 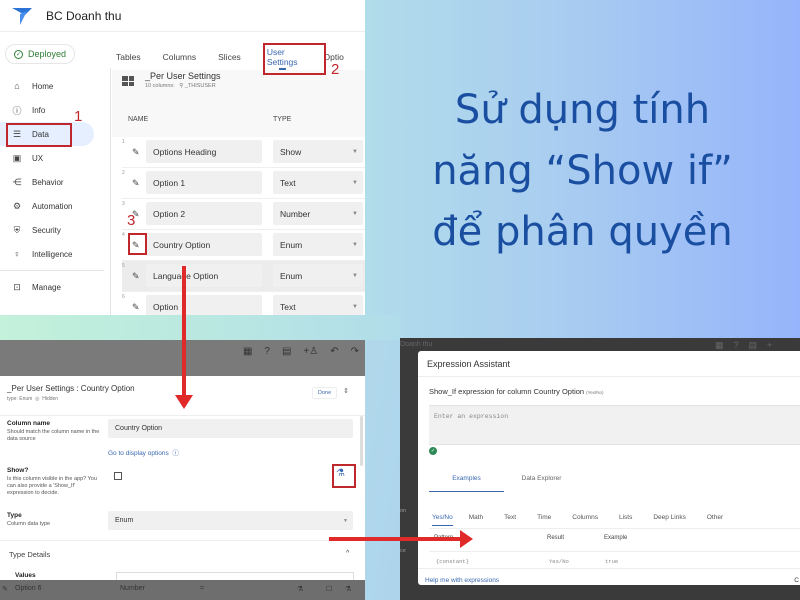 What do you see at coordinates (347, 553) in the screenshot?
I see `collapse-caret-icon: ^` at bounding box center [347, 553].